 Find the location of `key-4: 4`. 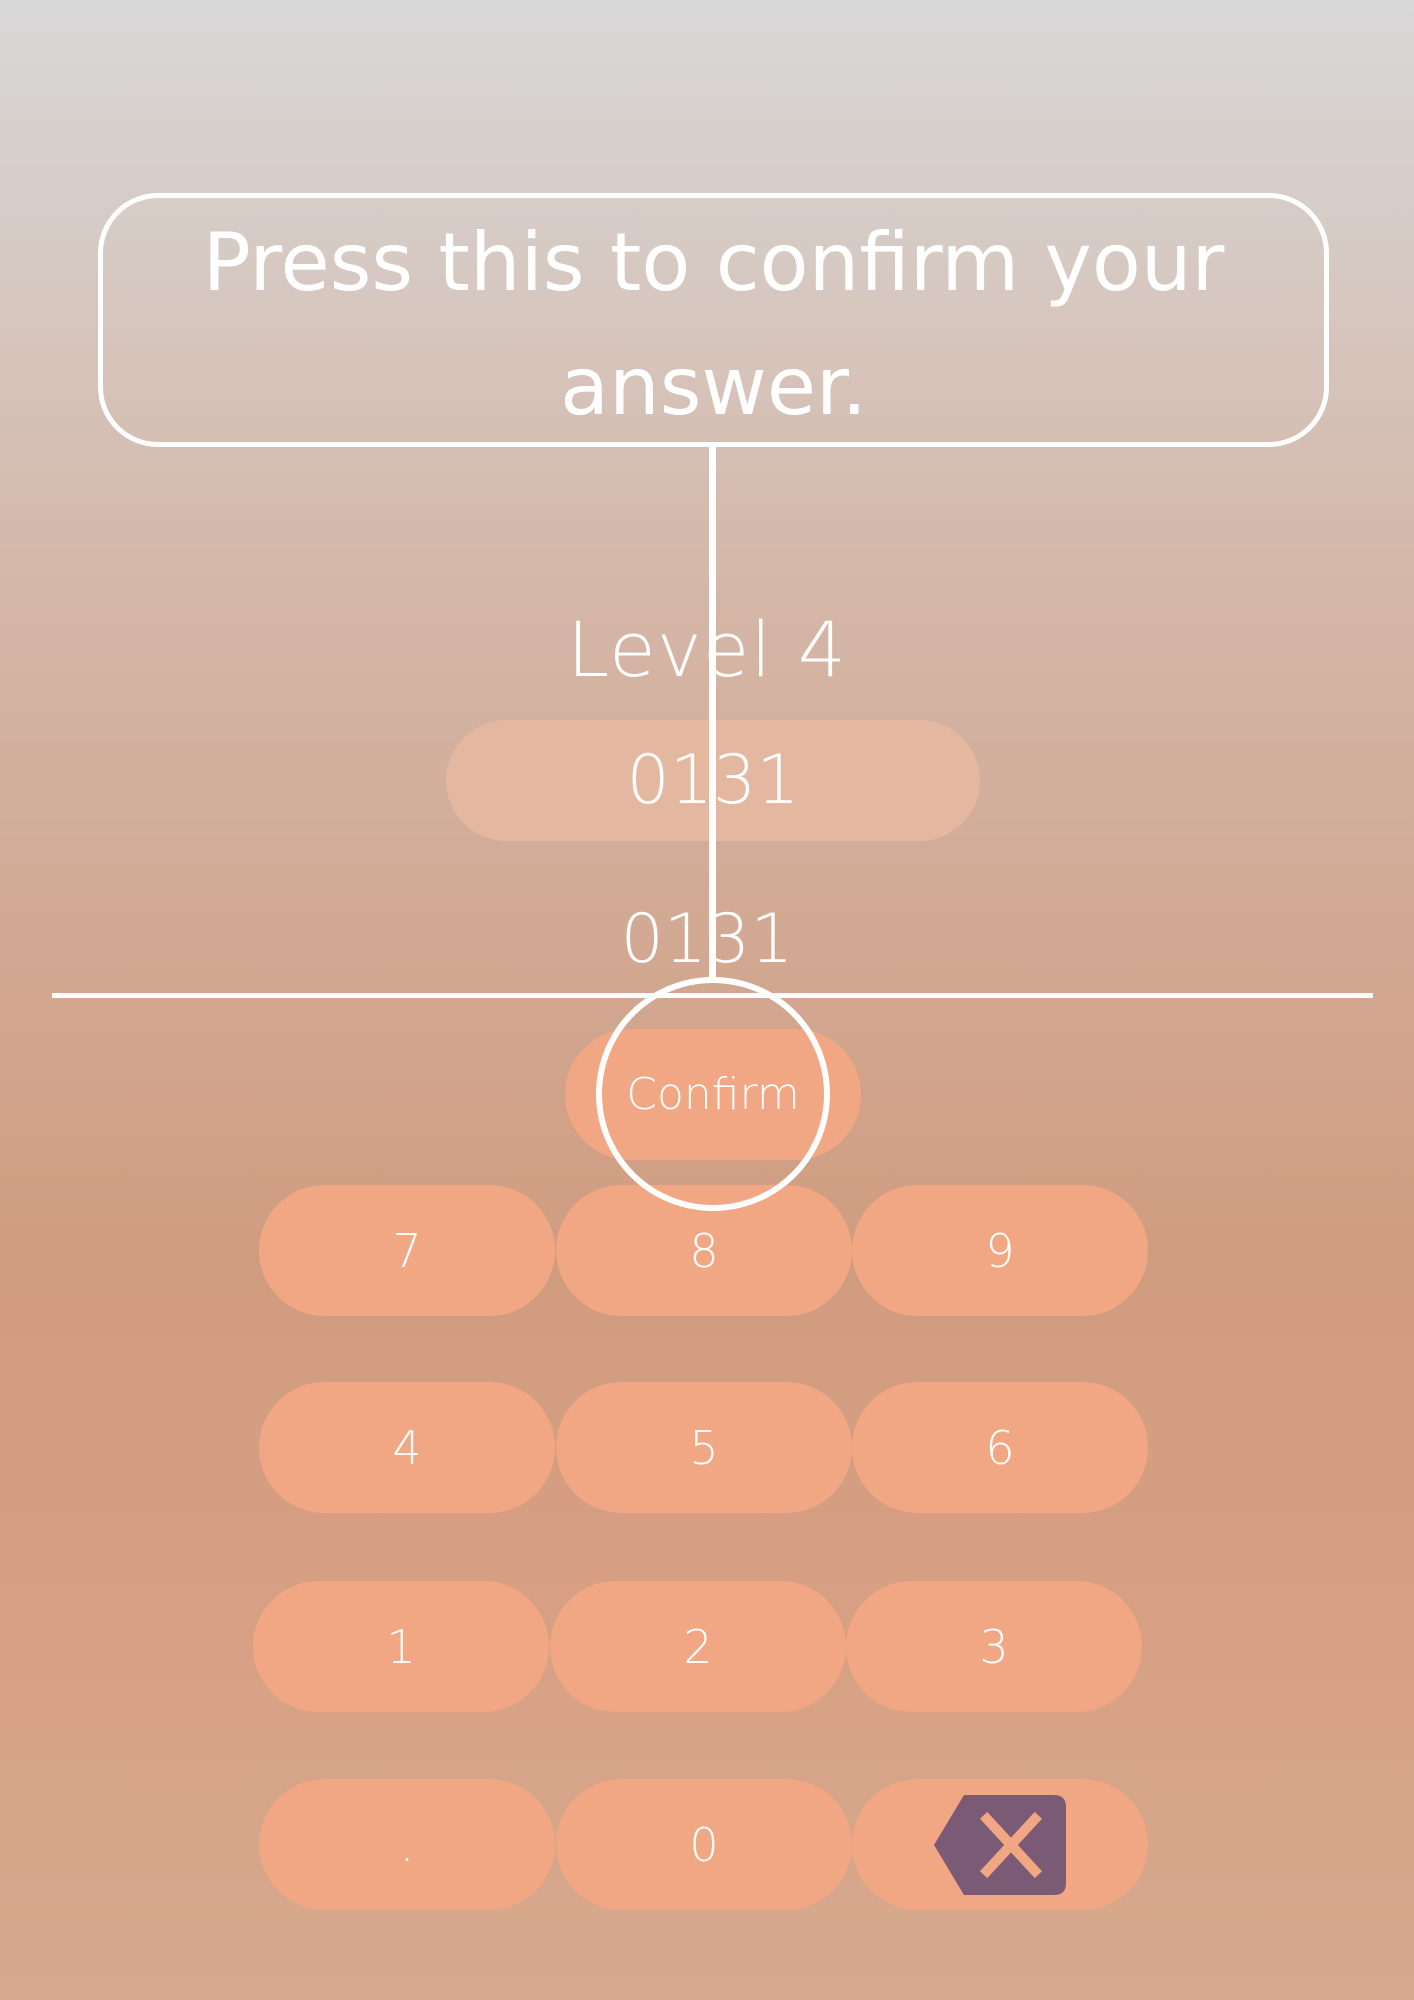

key-4: 4 is located at coordinates (407, 1447).